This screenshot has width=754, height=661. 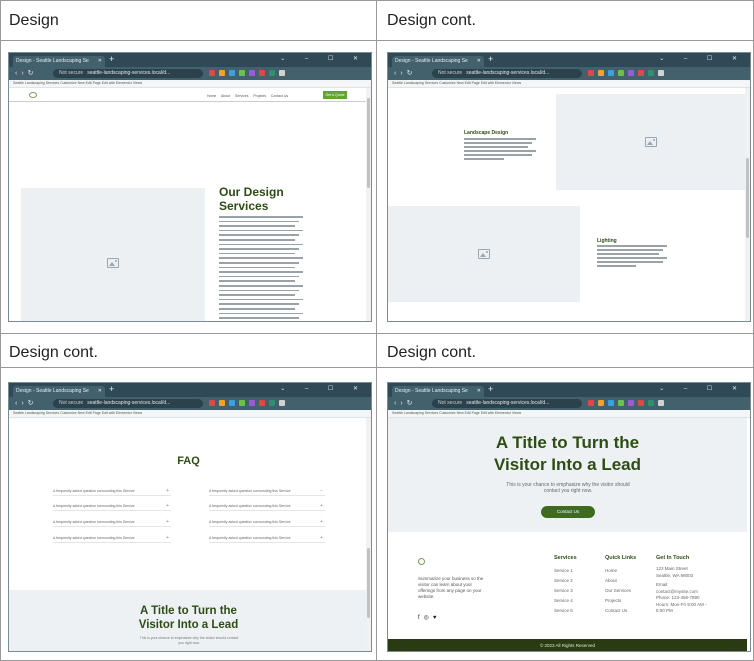 What do you see at coordinates (626, 403) in the screenshot?
I see `extensions-row` at bounding box center [626, 403].